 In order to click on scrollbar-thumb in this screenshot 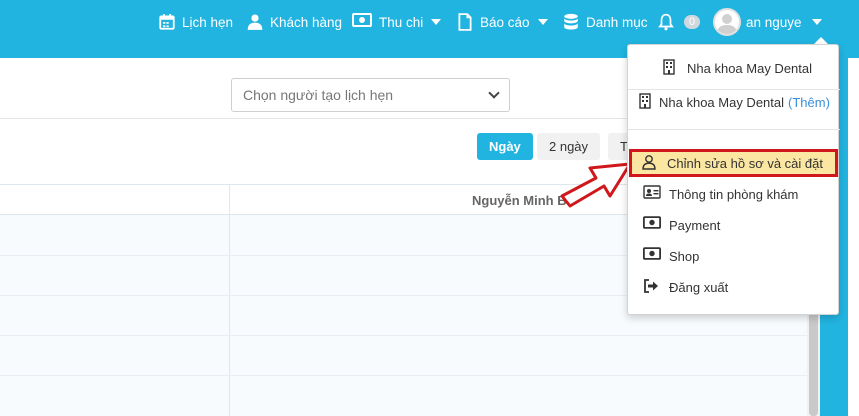, I will do `click(813, 358)`.